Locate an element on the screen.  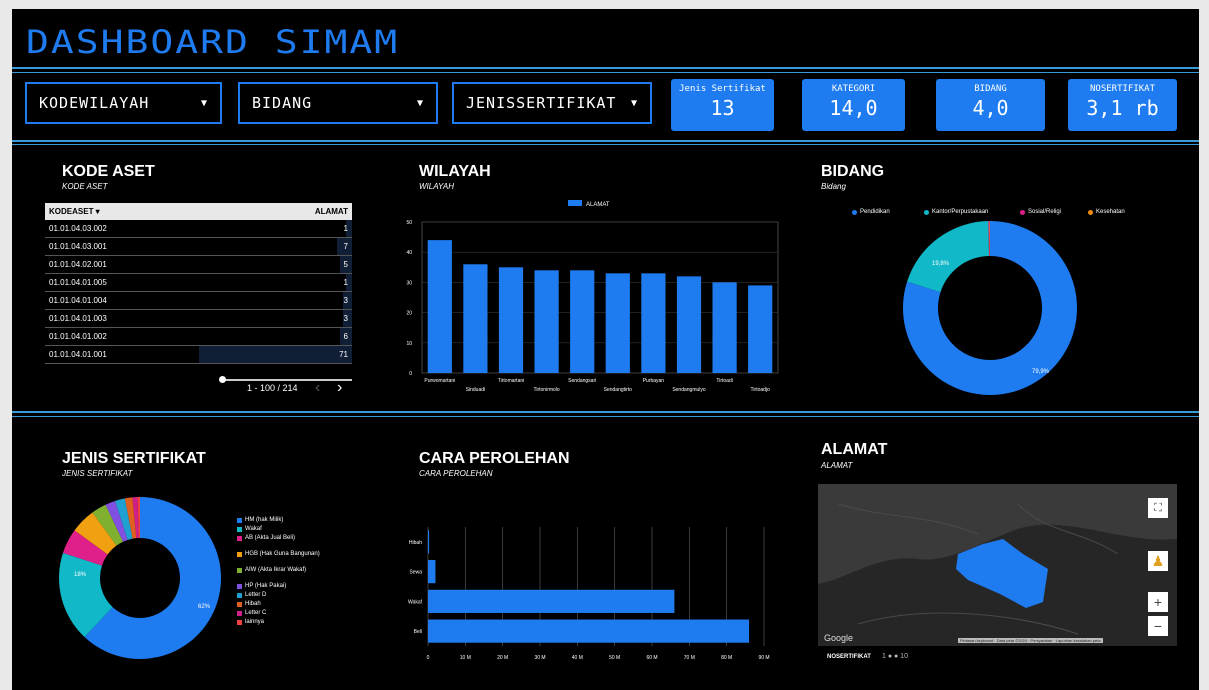
table-header: KODEASET ▾ ALAMAT is located at coordinates (198, 211).